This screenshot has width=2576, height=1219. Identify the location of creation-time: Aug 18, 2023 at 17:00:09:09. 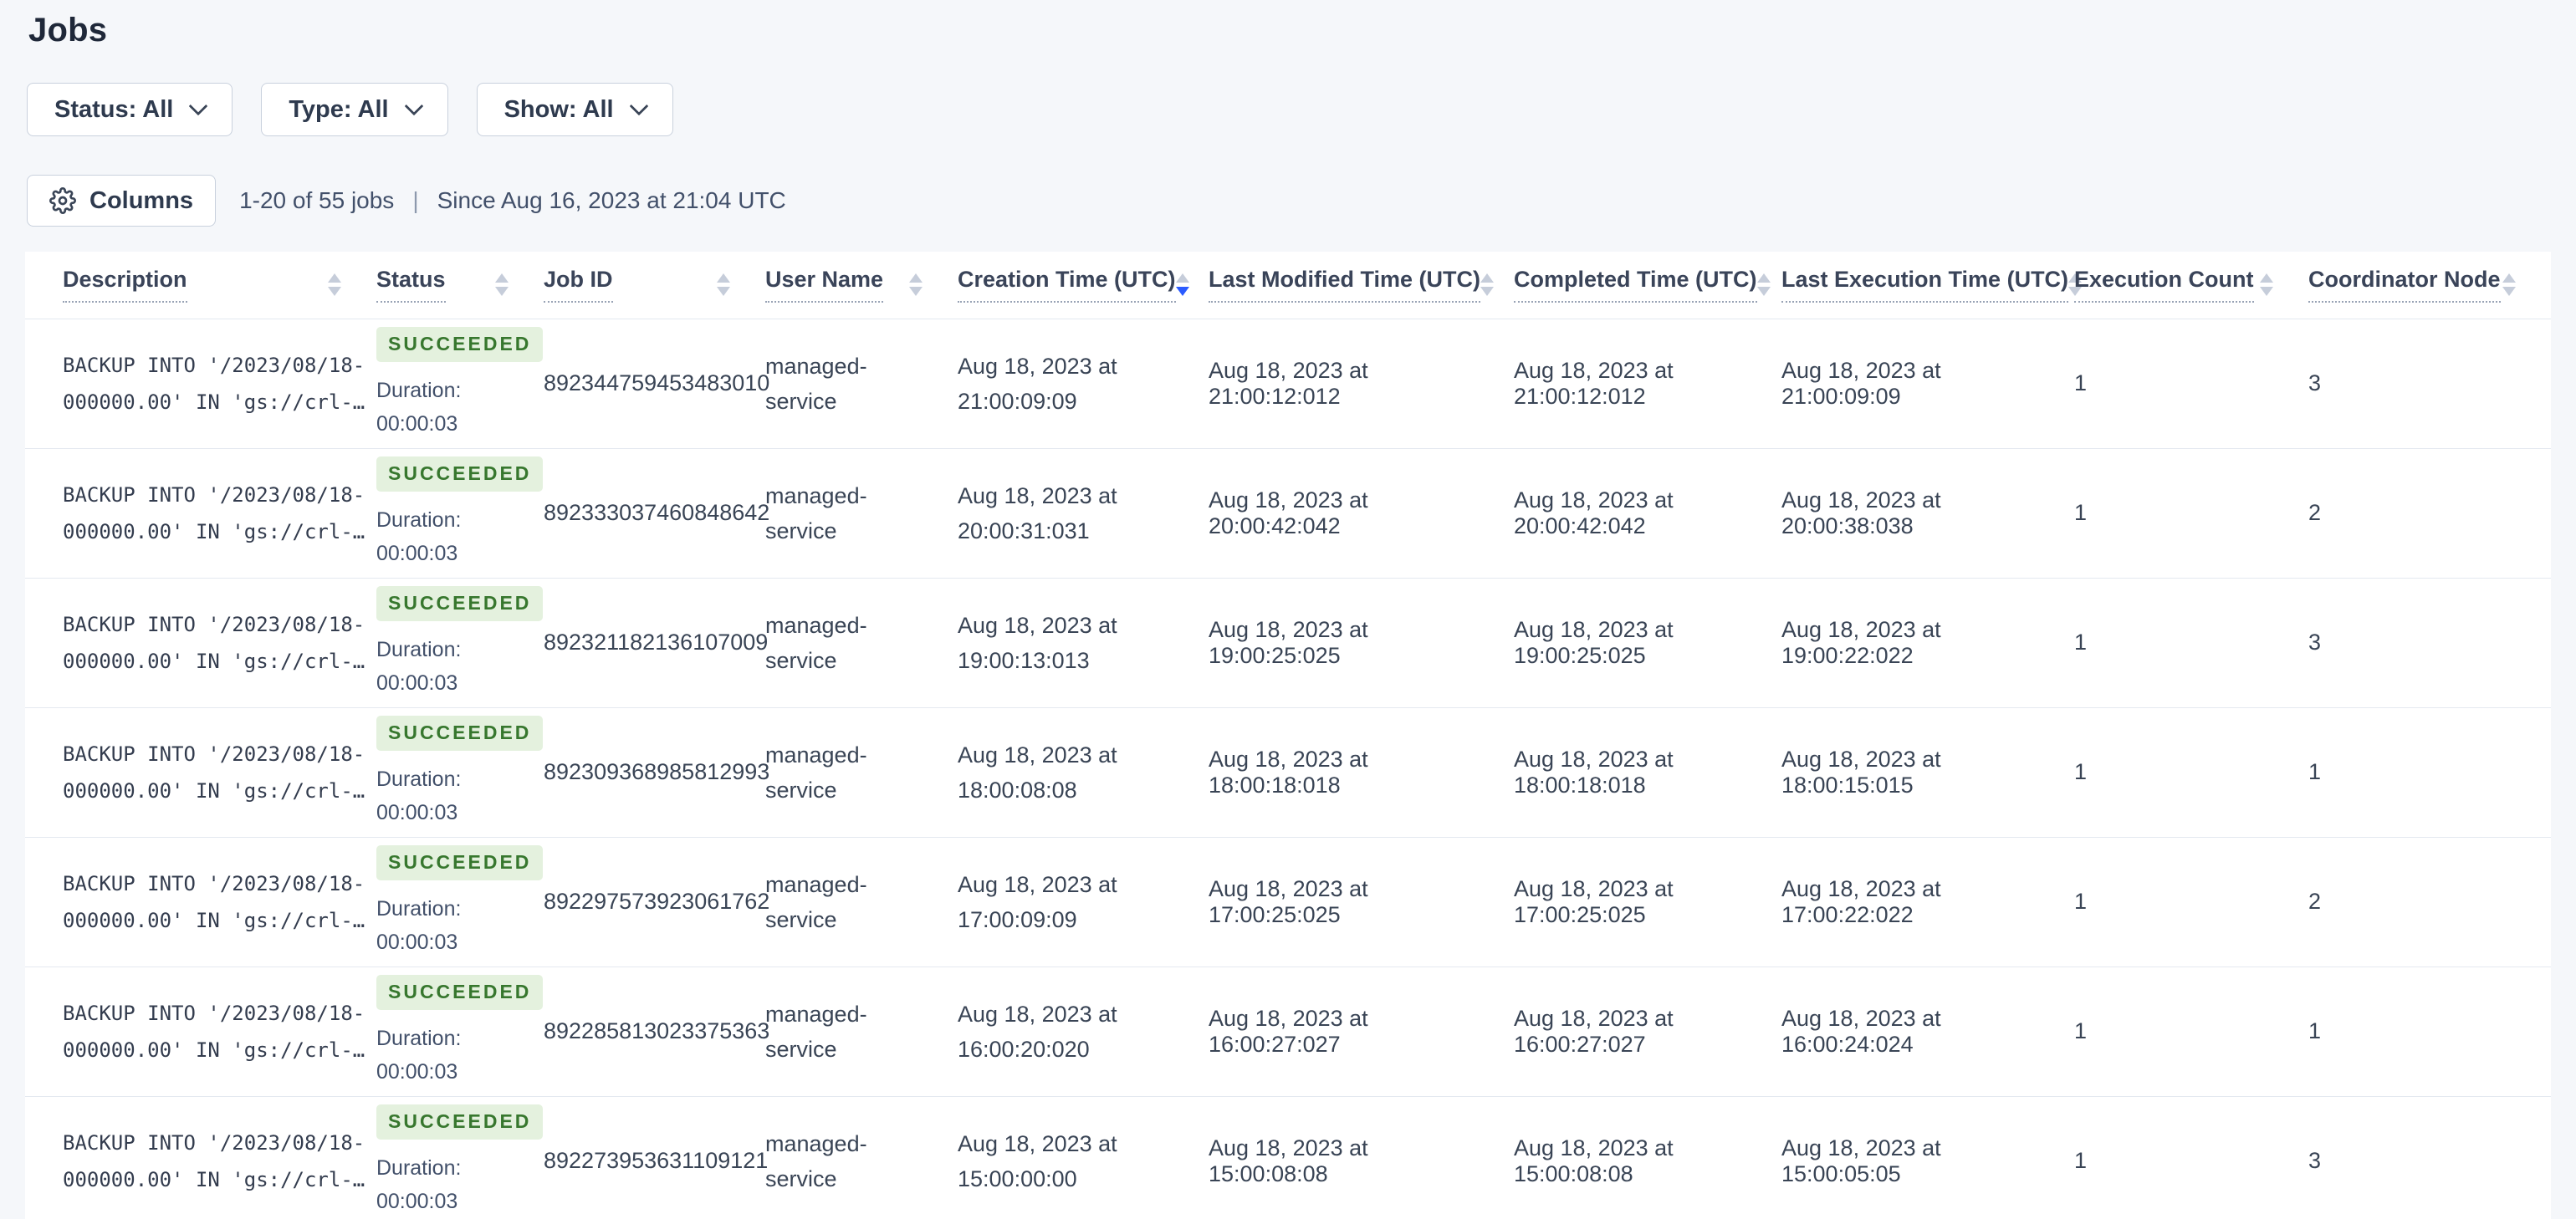
(1037, 901).